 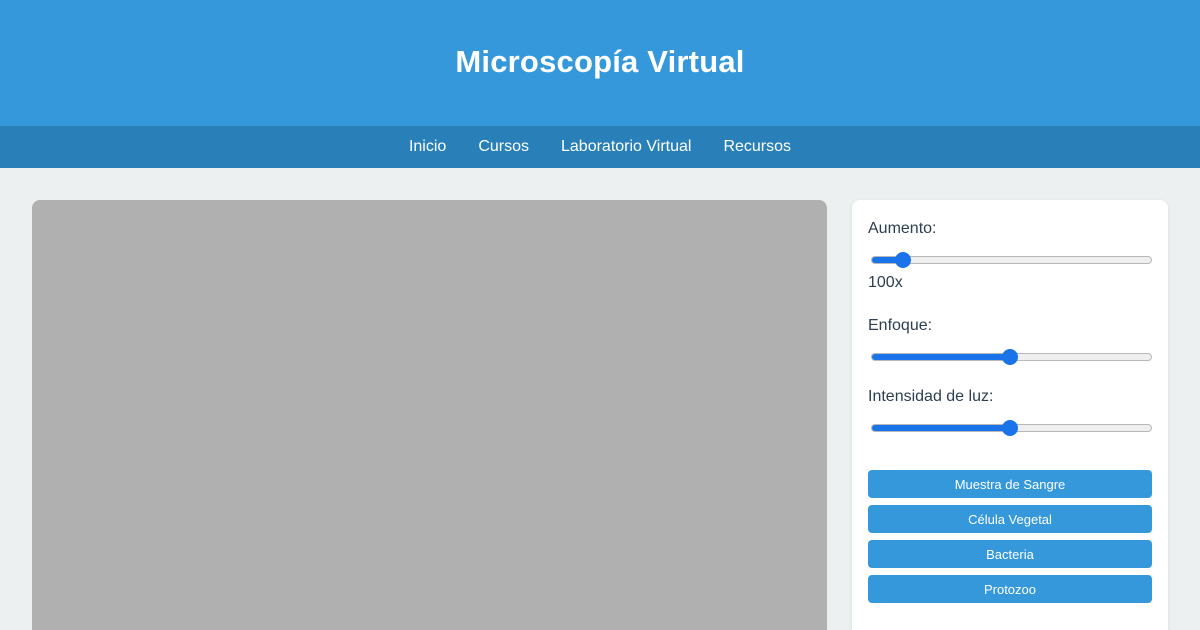 I want to click on light-intensity-slider, so click(x=1010, y=428).